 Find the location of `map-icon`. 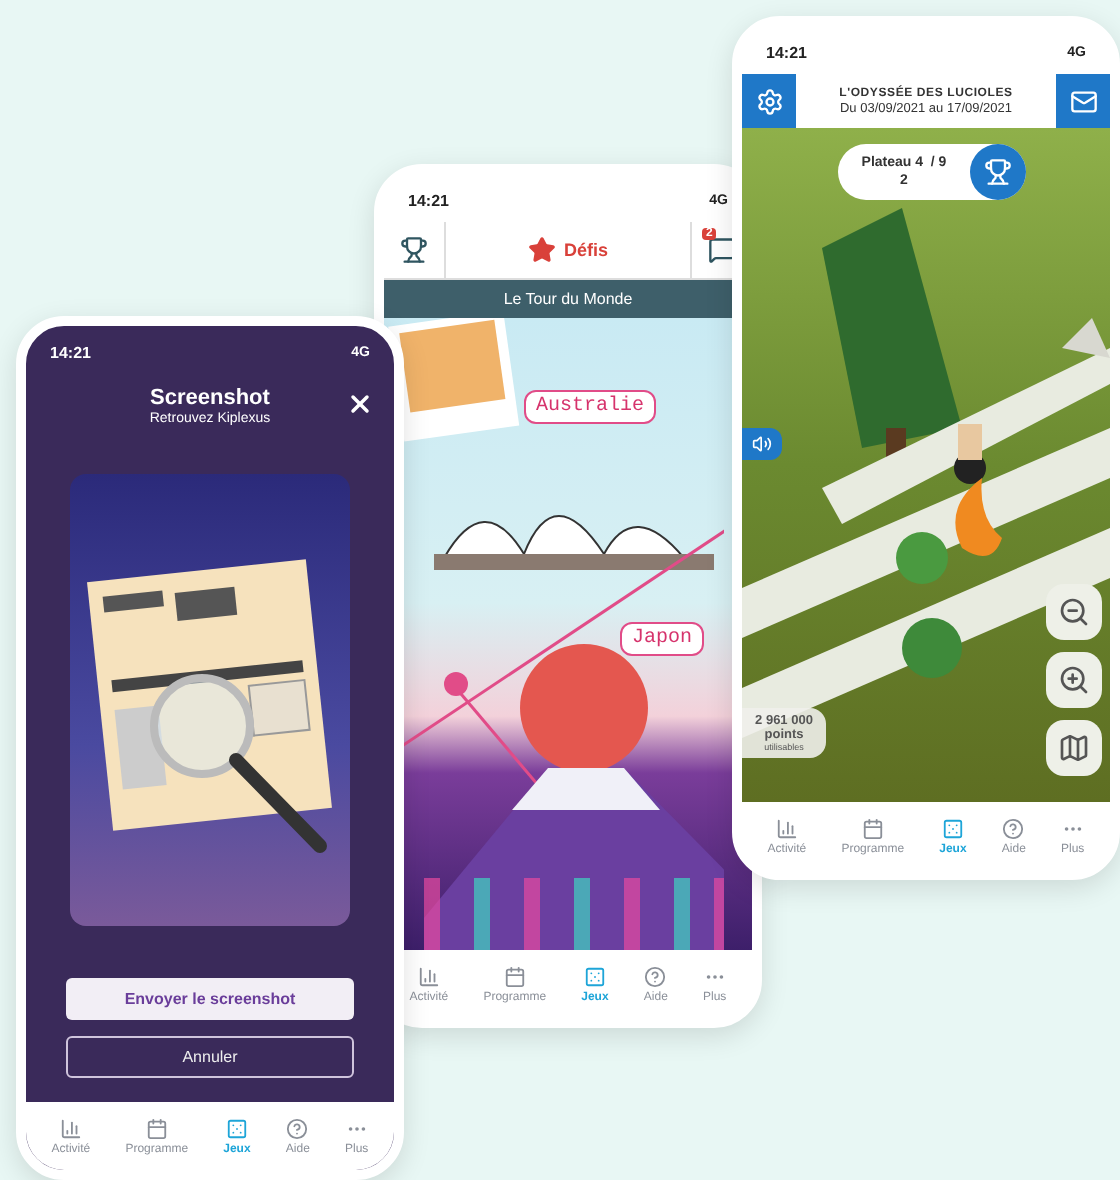

map-icon is located at coordinates (1074, 748).